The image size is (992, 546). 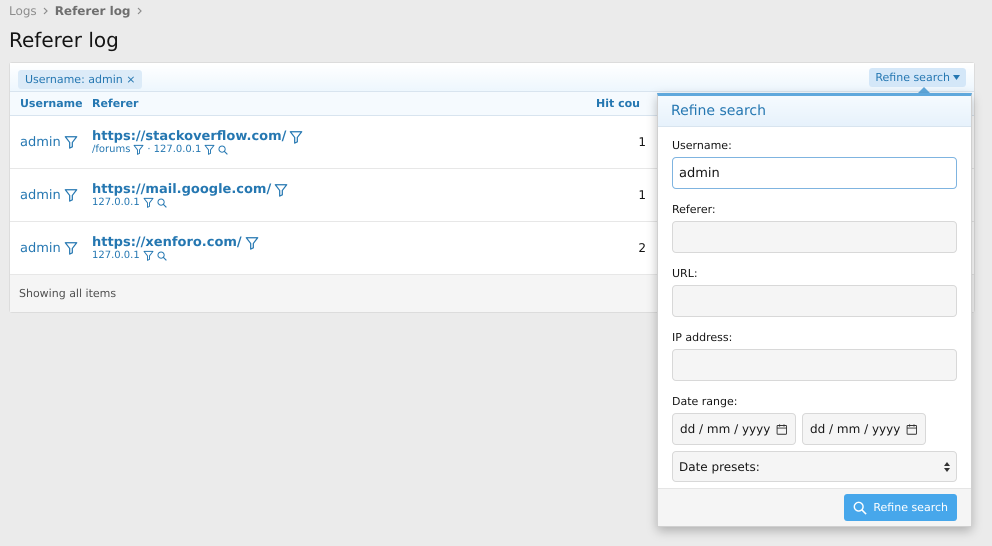 I want to click on column-header: Hit cou, so click(x=610, y=104).